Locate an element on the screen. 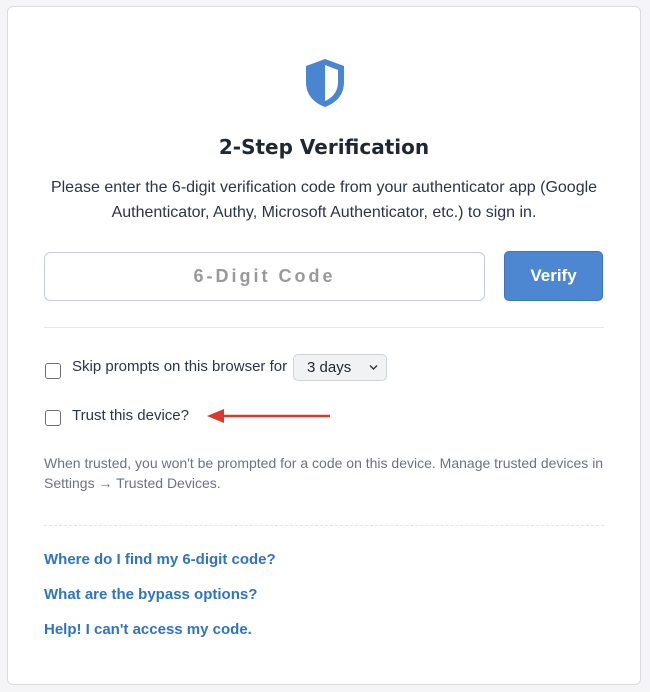 The width and height of the screenshot is (650, 692). chevron-down-icon is located at coordinates (373, 367).